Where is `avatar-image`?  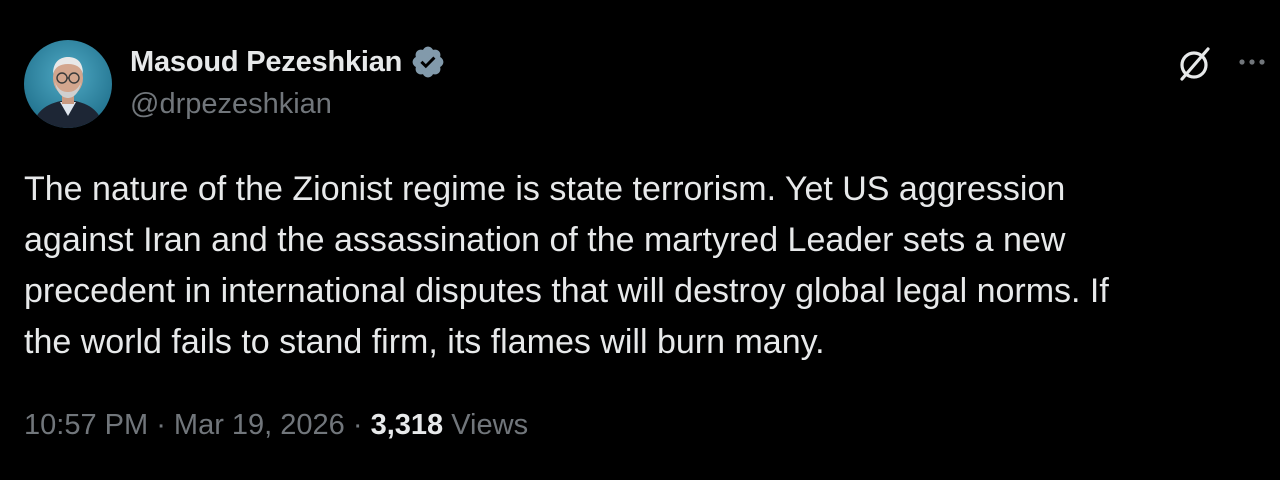 avatar-image is located at coordinates (68, 84).